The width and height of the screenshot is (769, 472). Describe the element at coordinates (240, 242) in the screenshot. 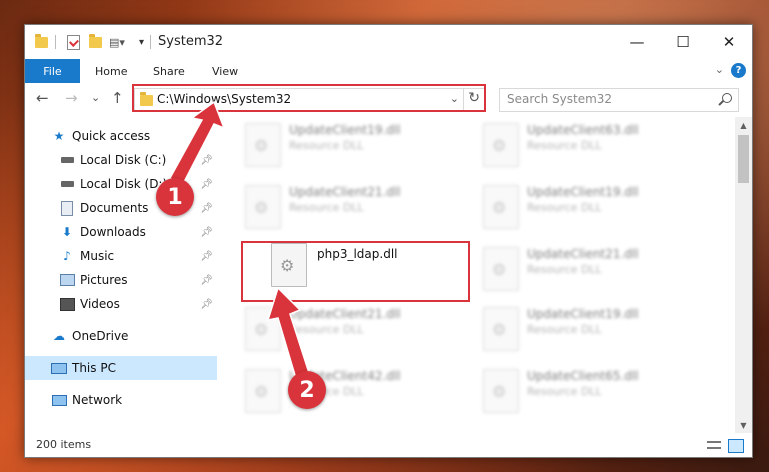

I see `annotation-arrows` at that location.